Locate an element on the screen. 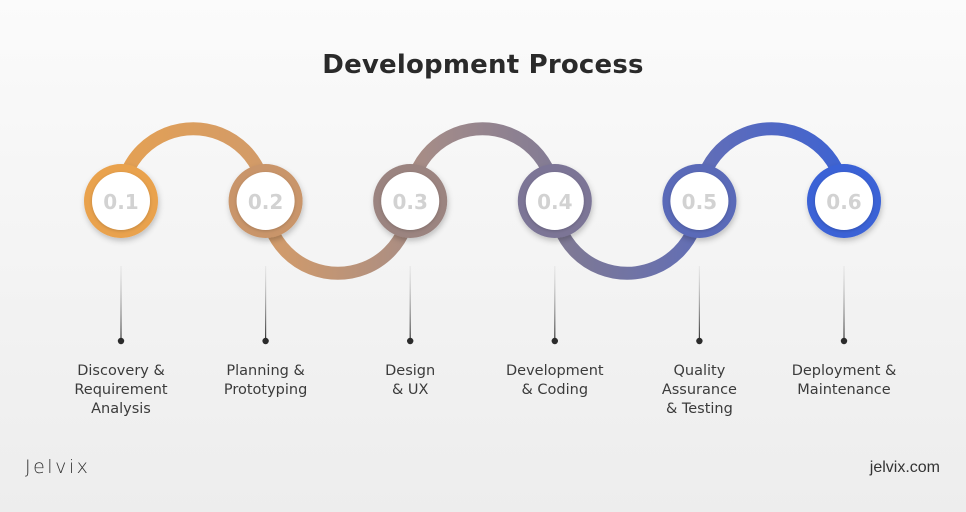  brand-logo: Jelvix is located at coordinates (58, 467).